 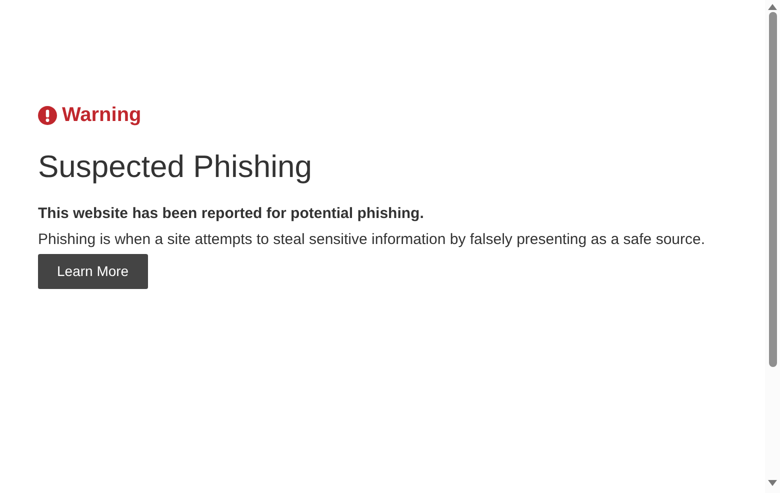 What do you see at coordinates (772, 7) in the screenshot?
I see `scroll-up-icon` at bounding box center [772, 7].